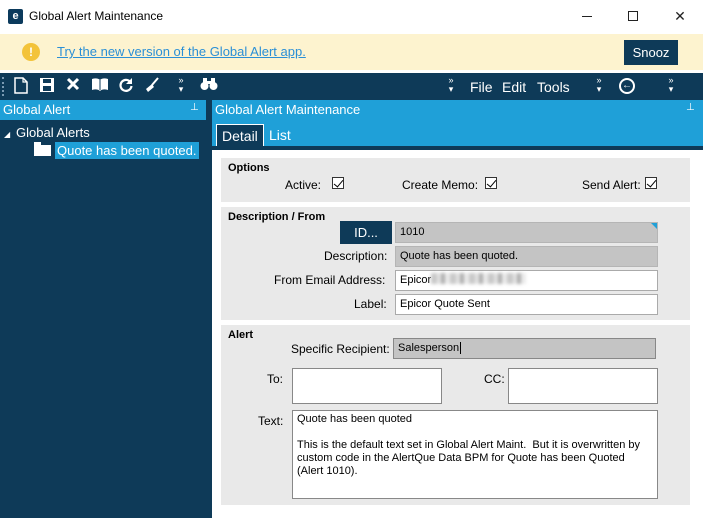 The width and height of the screenshot is (703, 518). I want to click on description-label: Description:, so click(356, 256).